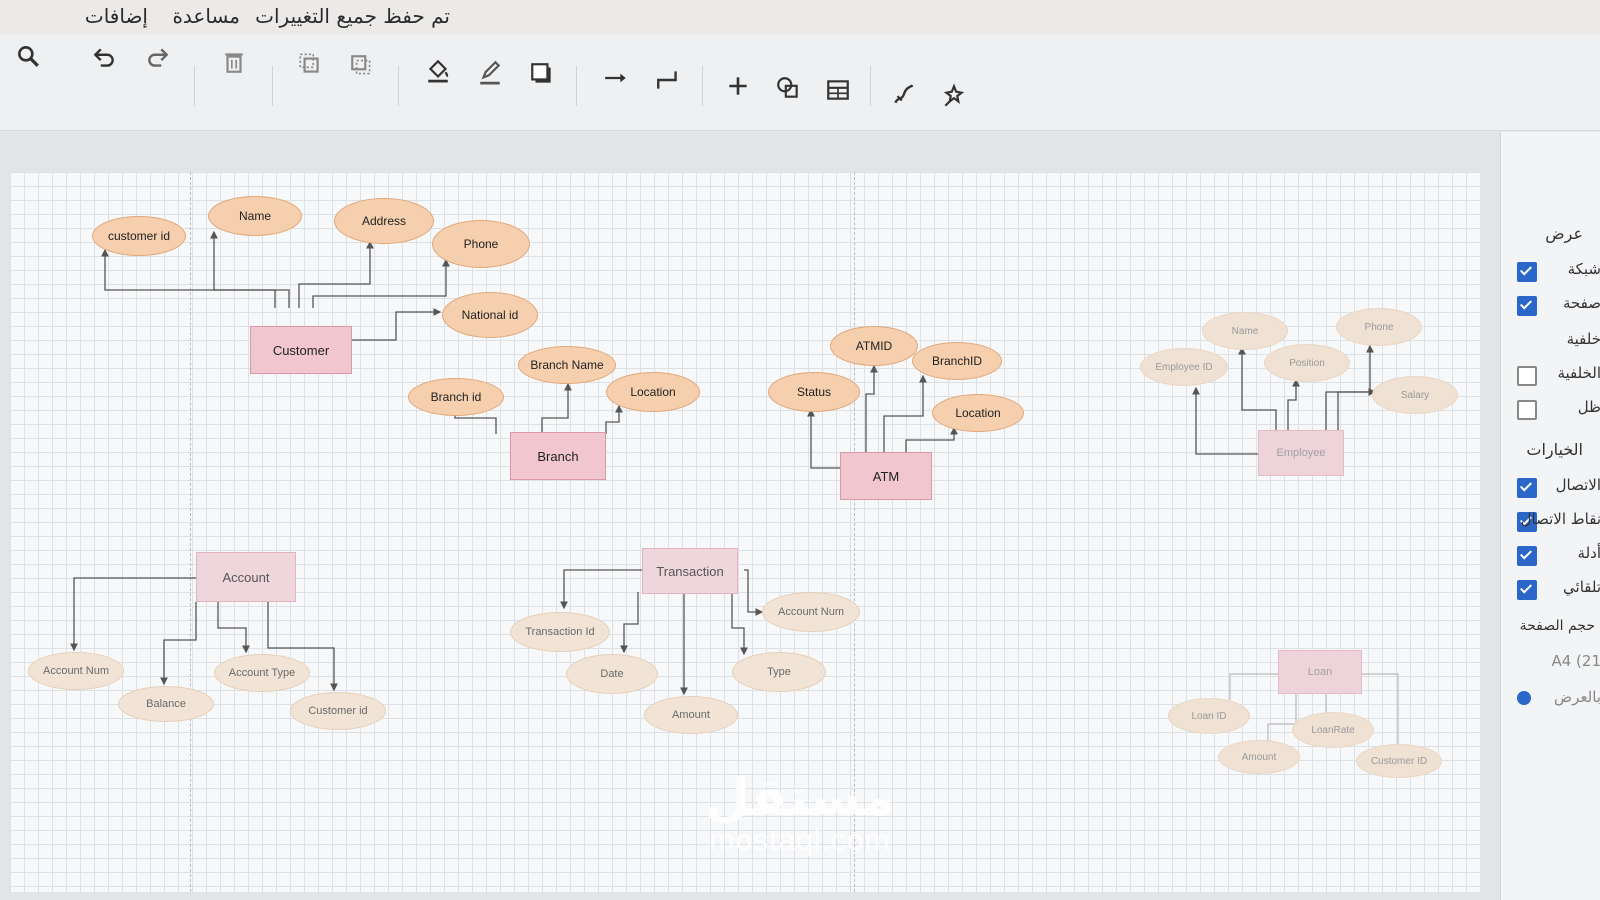 Image resolution: width=1600 pixels, height=900 pixels. What do you see at coordinates (1554, 449) in the screenshot?
I see `options-heading: الخيارات` at bounding box center [1554, 449].